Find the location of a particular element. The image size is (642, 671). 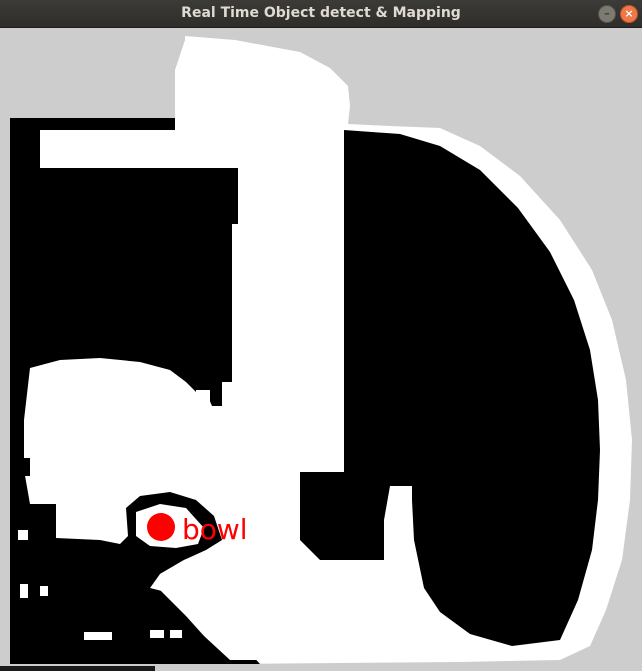

detection-marker-bowl is located at coordinates (161, 527).